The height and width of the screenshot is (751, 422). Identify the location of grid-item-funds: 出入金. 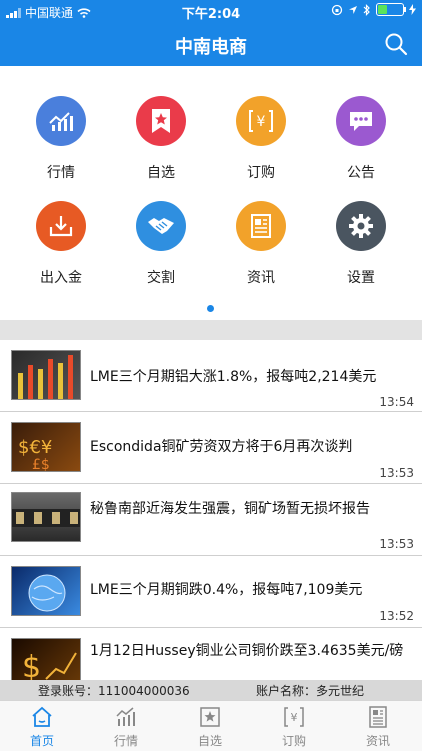
(61, 228).